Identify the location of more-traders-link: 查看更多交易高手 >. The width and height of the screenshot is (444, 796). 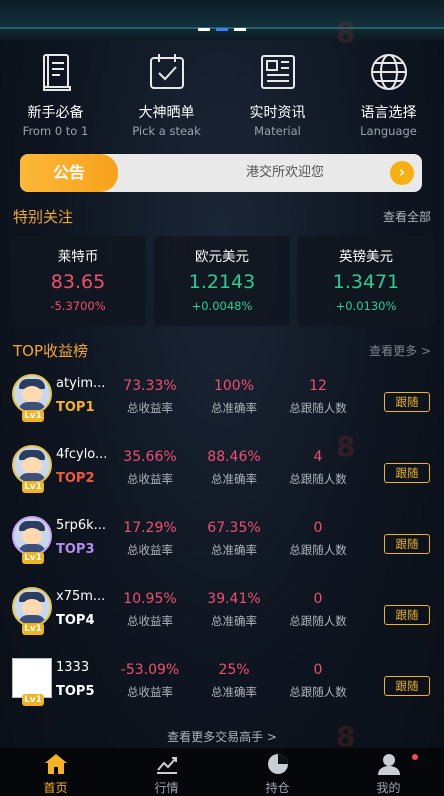
(222, 736).